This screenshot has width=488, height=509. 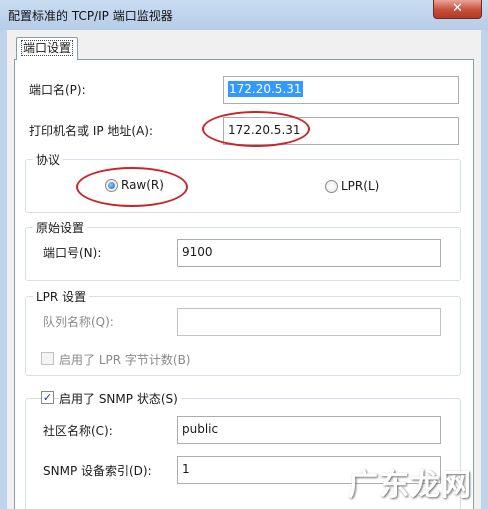 What do you see at coordinates (120, 398) in the screenshot?
I see `snmp-enable-label: 启用了 SNMP 状态(S)` at bounding box center [120, 398].